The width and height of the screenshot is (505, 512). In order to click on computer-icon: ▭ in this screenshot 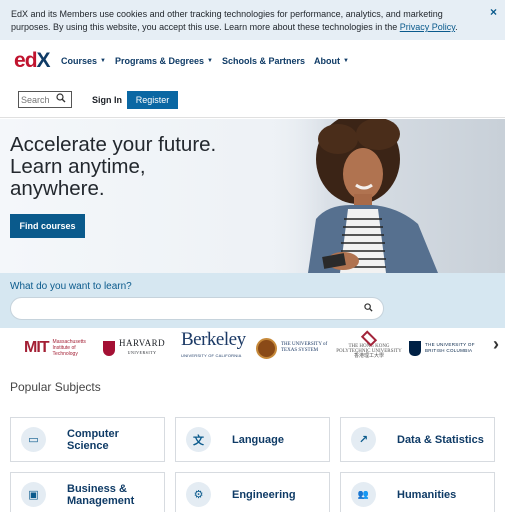, I will do `click(33, 439)`.